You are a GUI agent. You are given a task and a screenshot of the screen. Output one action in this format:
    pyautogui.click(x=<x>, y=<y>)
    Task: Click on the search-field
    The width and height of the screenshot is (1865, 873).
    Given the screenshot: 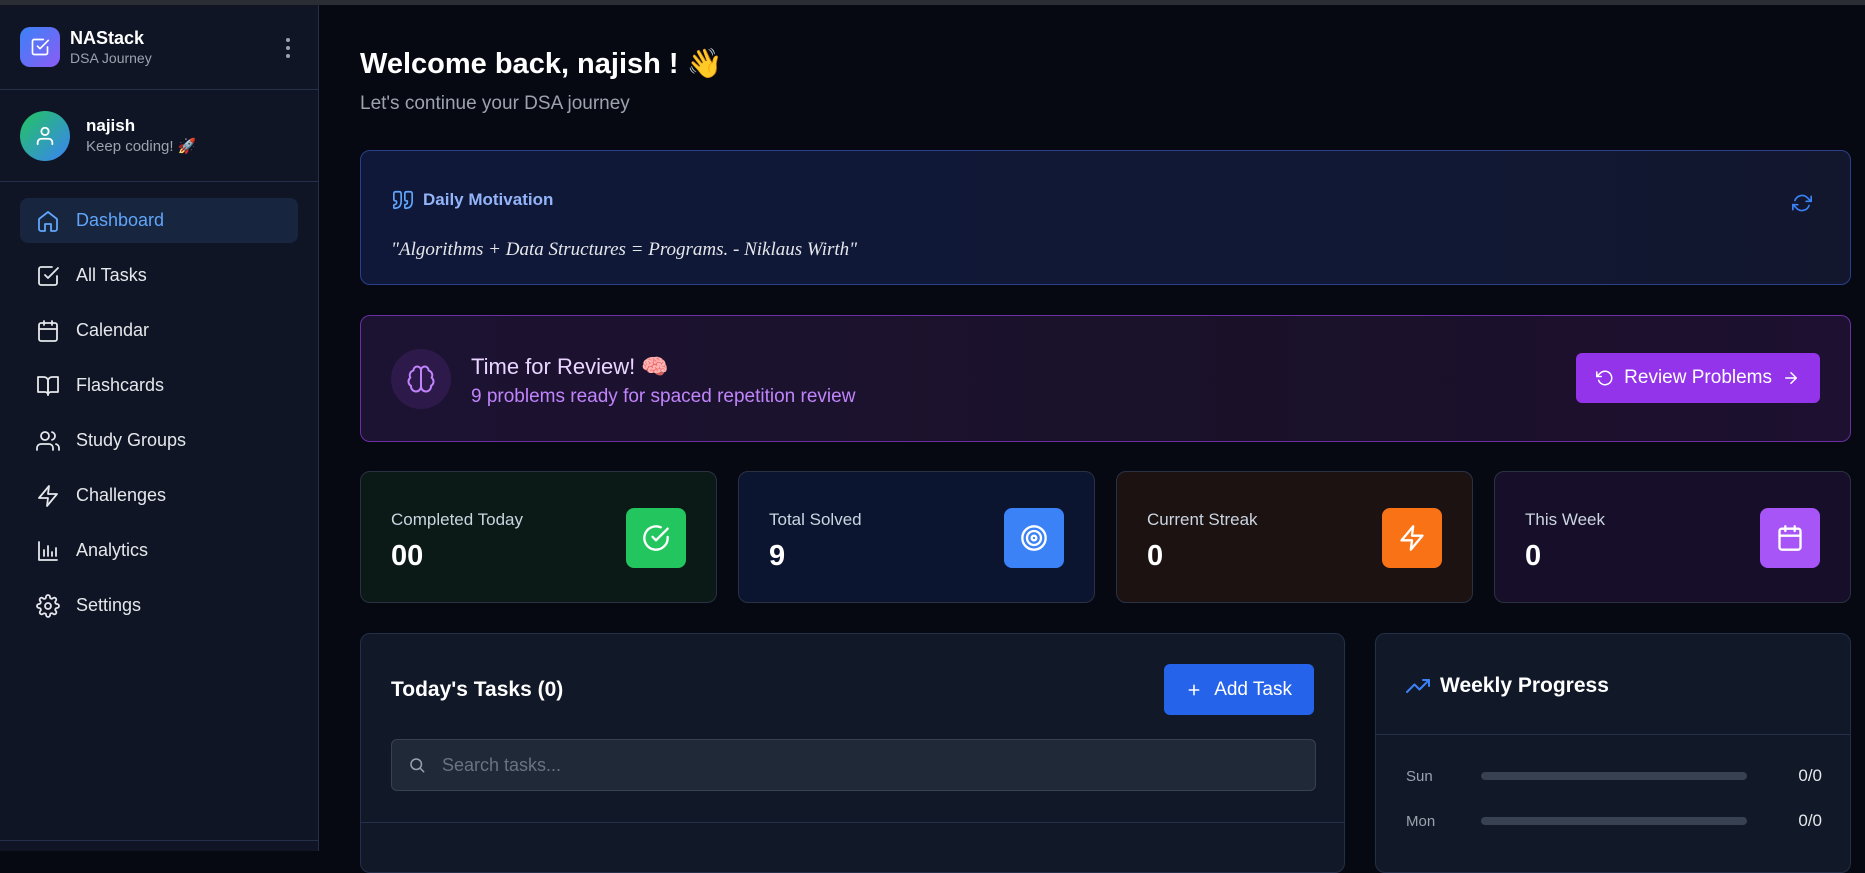 What is the action you would take?
    pyautogui.click(x=853, y=765)
    